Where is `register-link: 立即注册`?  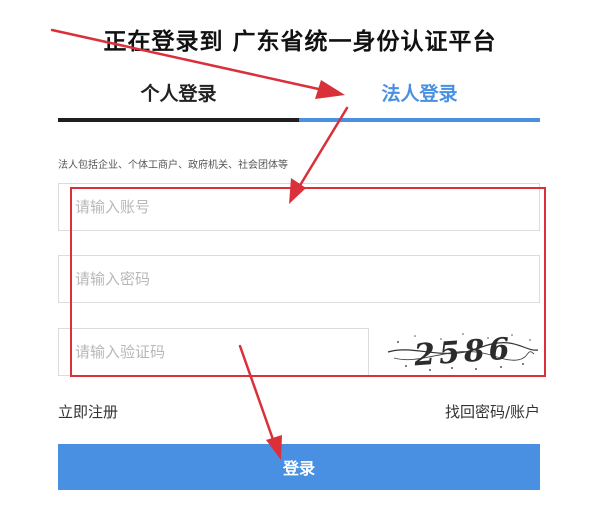 register-link: 立即注册 is located at coordinates (88, 411).